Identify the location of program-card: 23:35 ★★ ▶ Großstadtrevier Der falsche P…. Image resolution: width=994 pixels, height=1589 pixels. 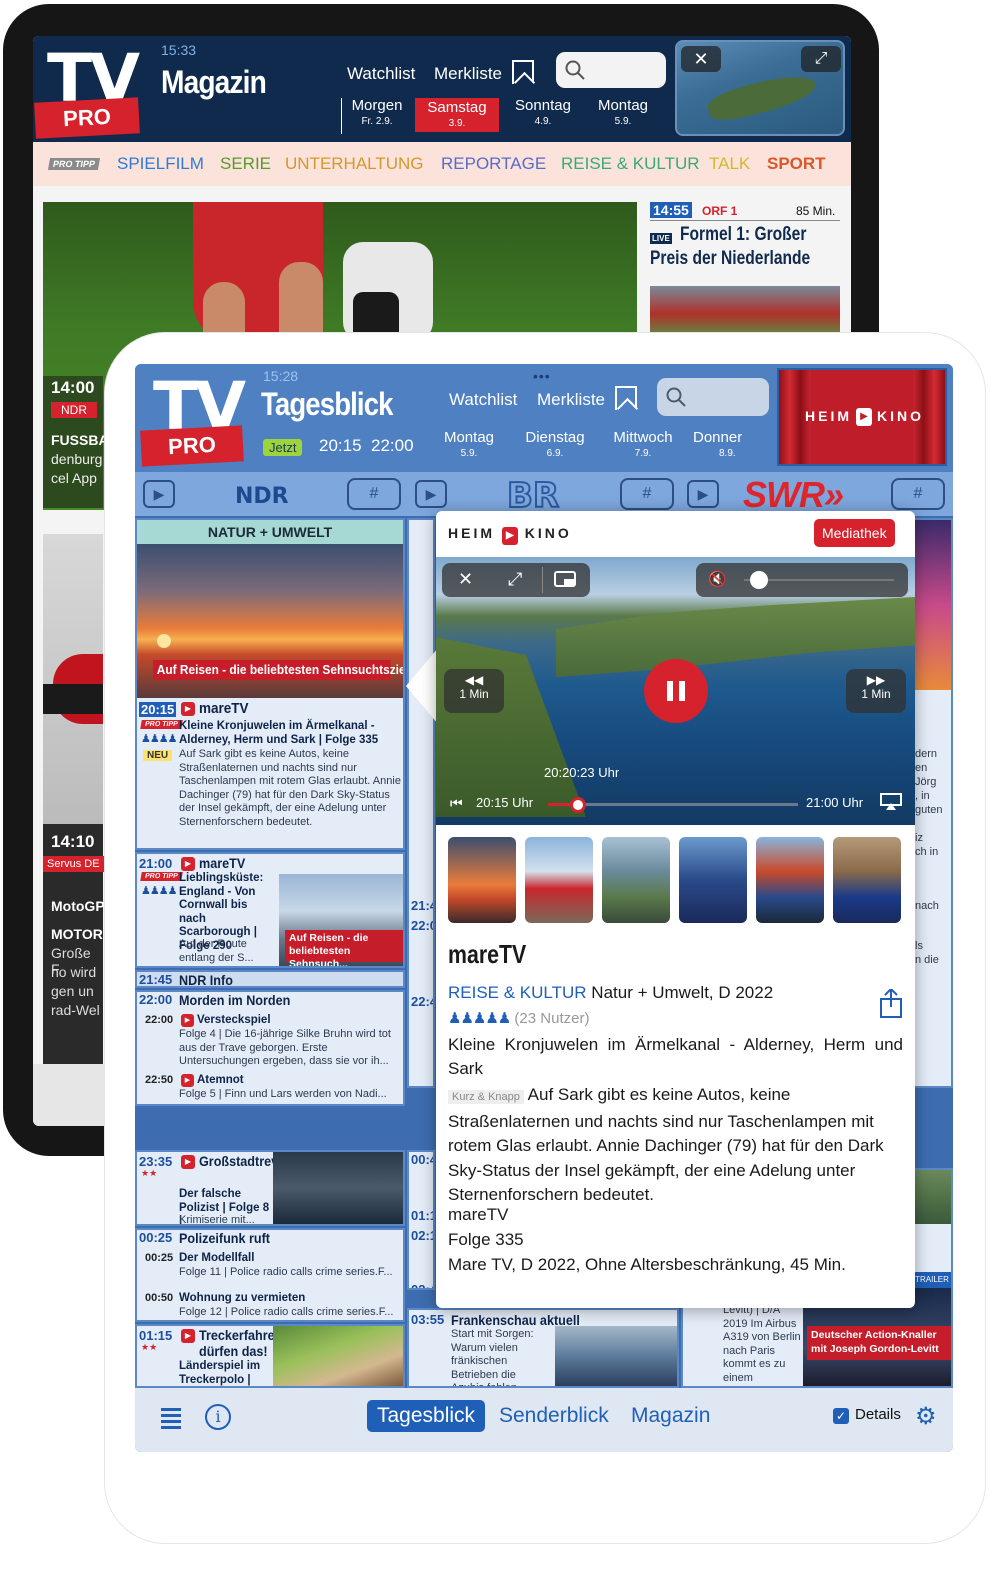
(270, 1188).